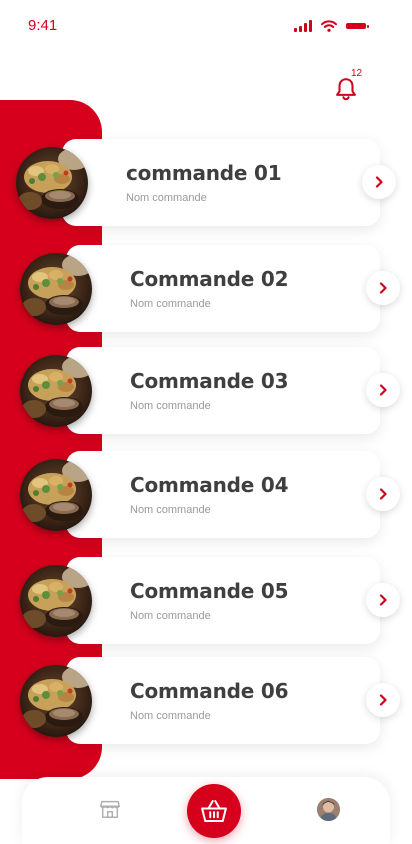  I want to click on avatar-image, so click(328, 809).